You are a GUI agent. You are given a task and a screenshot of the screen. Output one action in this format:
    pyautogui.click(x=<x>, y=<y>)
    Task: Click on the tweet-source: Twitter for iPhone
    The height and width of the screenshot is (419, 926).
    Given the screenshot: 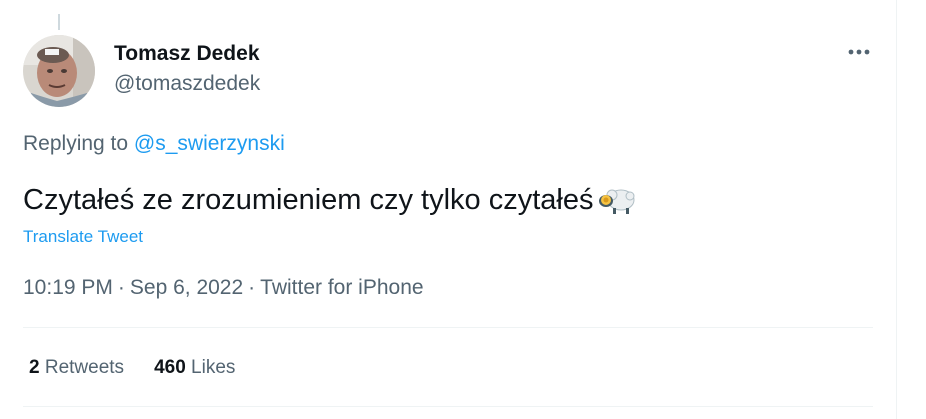 What is the action you would take?
    pyautogui.click(x=341, y=287)
    